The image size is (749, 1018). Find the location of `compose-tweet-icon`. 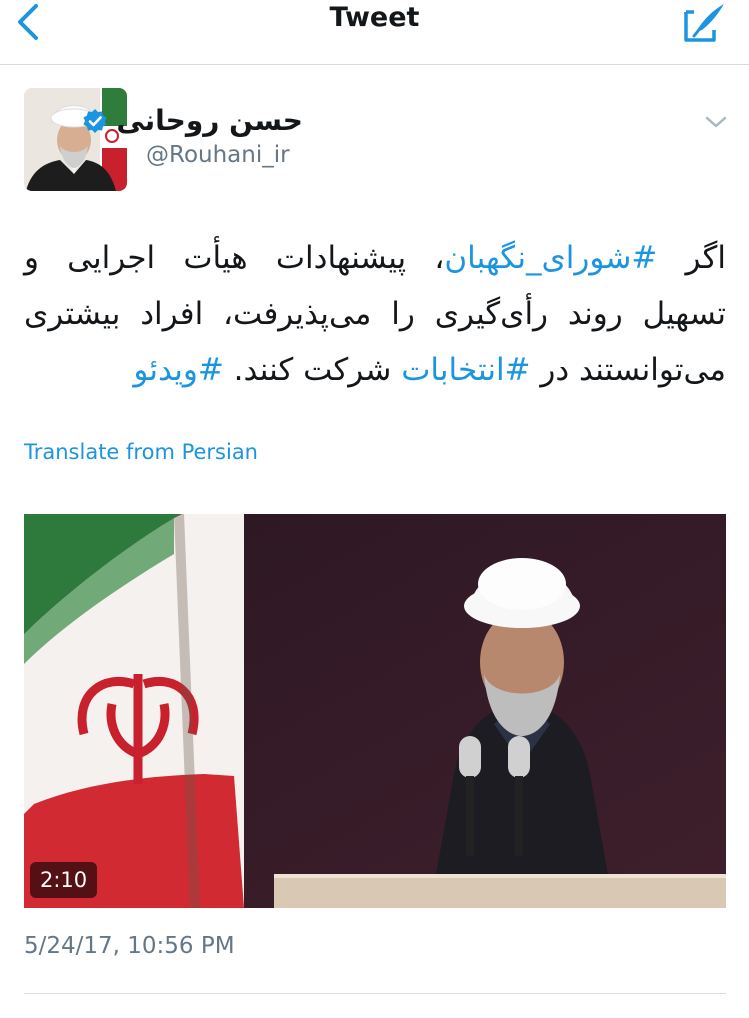

compose-tweet-icon is located at coordinates (704, 23).